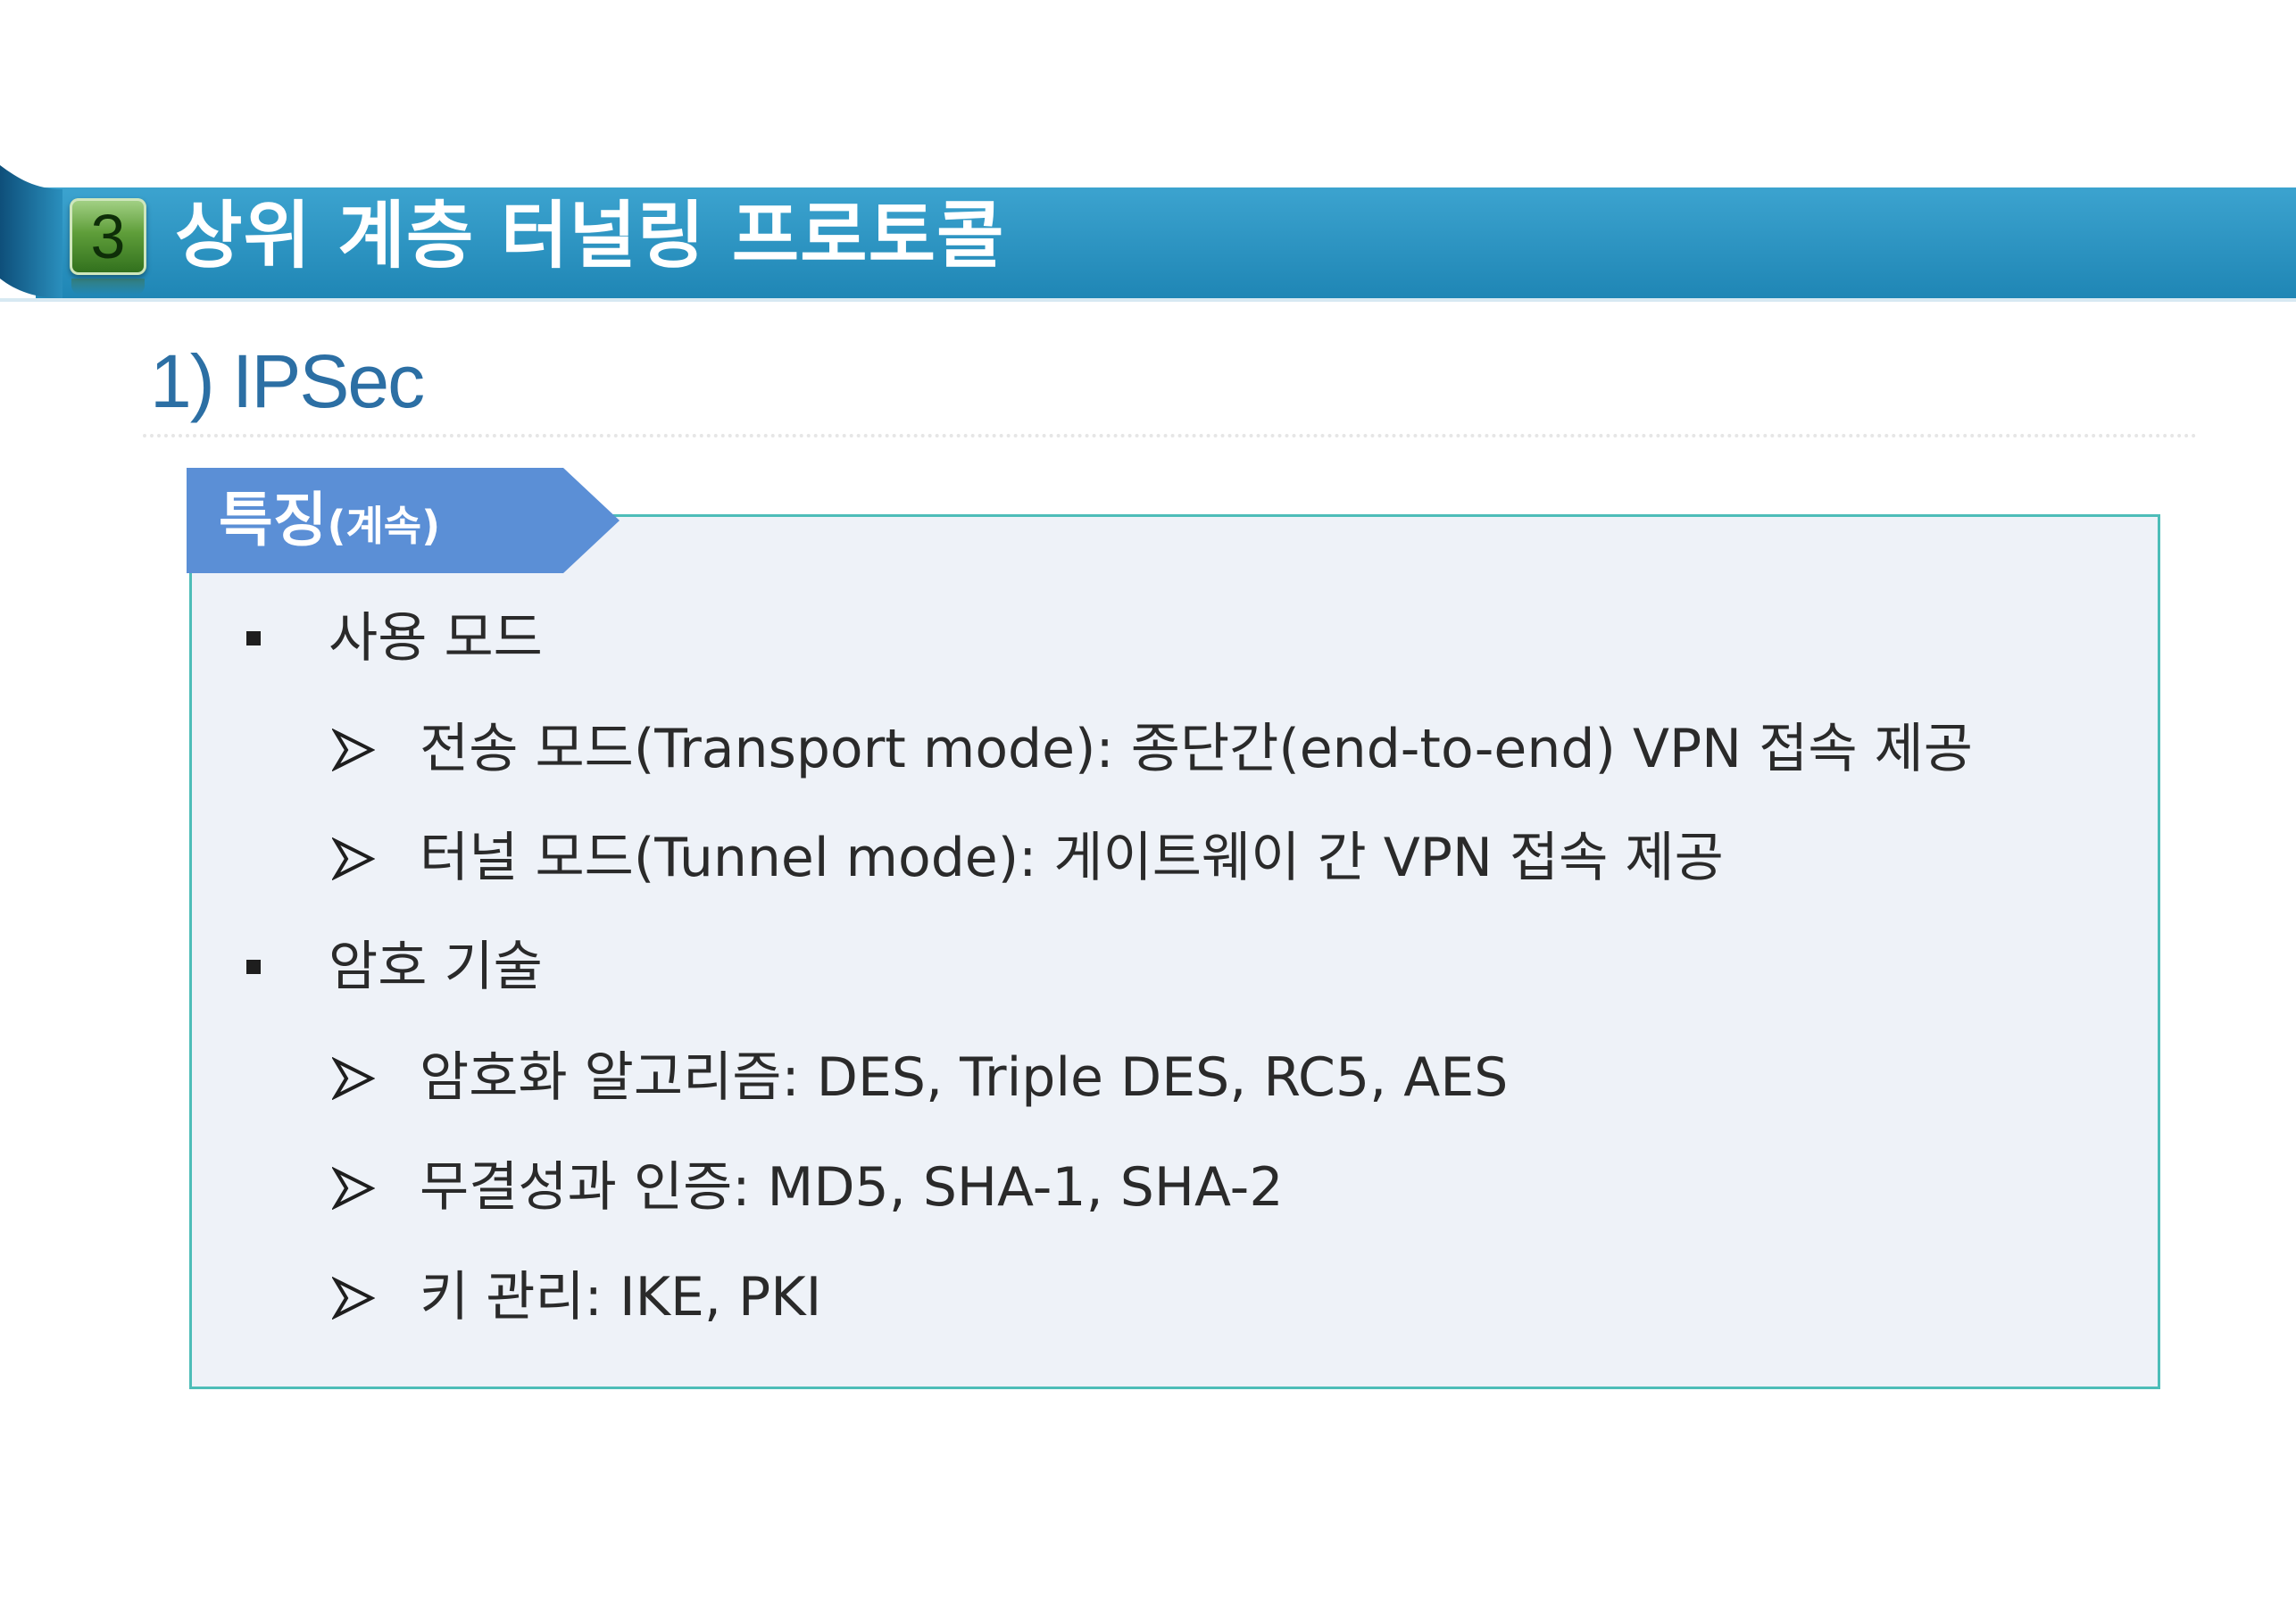  I want to click on sub-item-tunnel-mode: 터널 모드(Tunnel mode): 게이트웨이 간 VPN 접속 제공, so click(1072, 858).